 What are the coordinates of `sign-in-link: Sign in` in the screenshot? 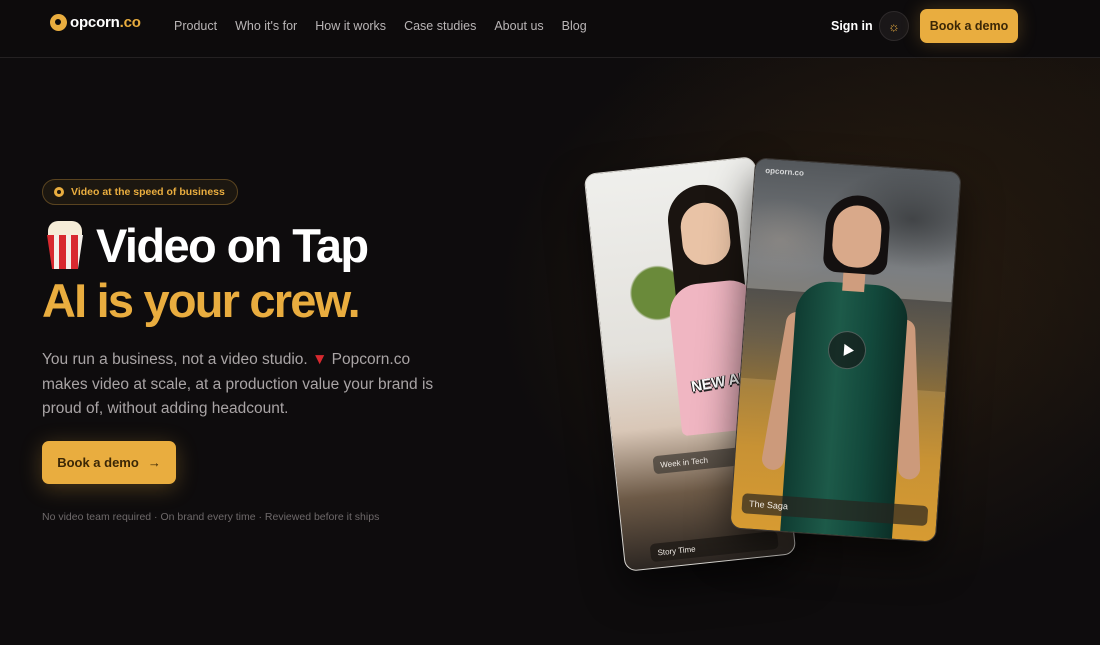 It's located at (852, 26).